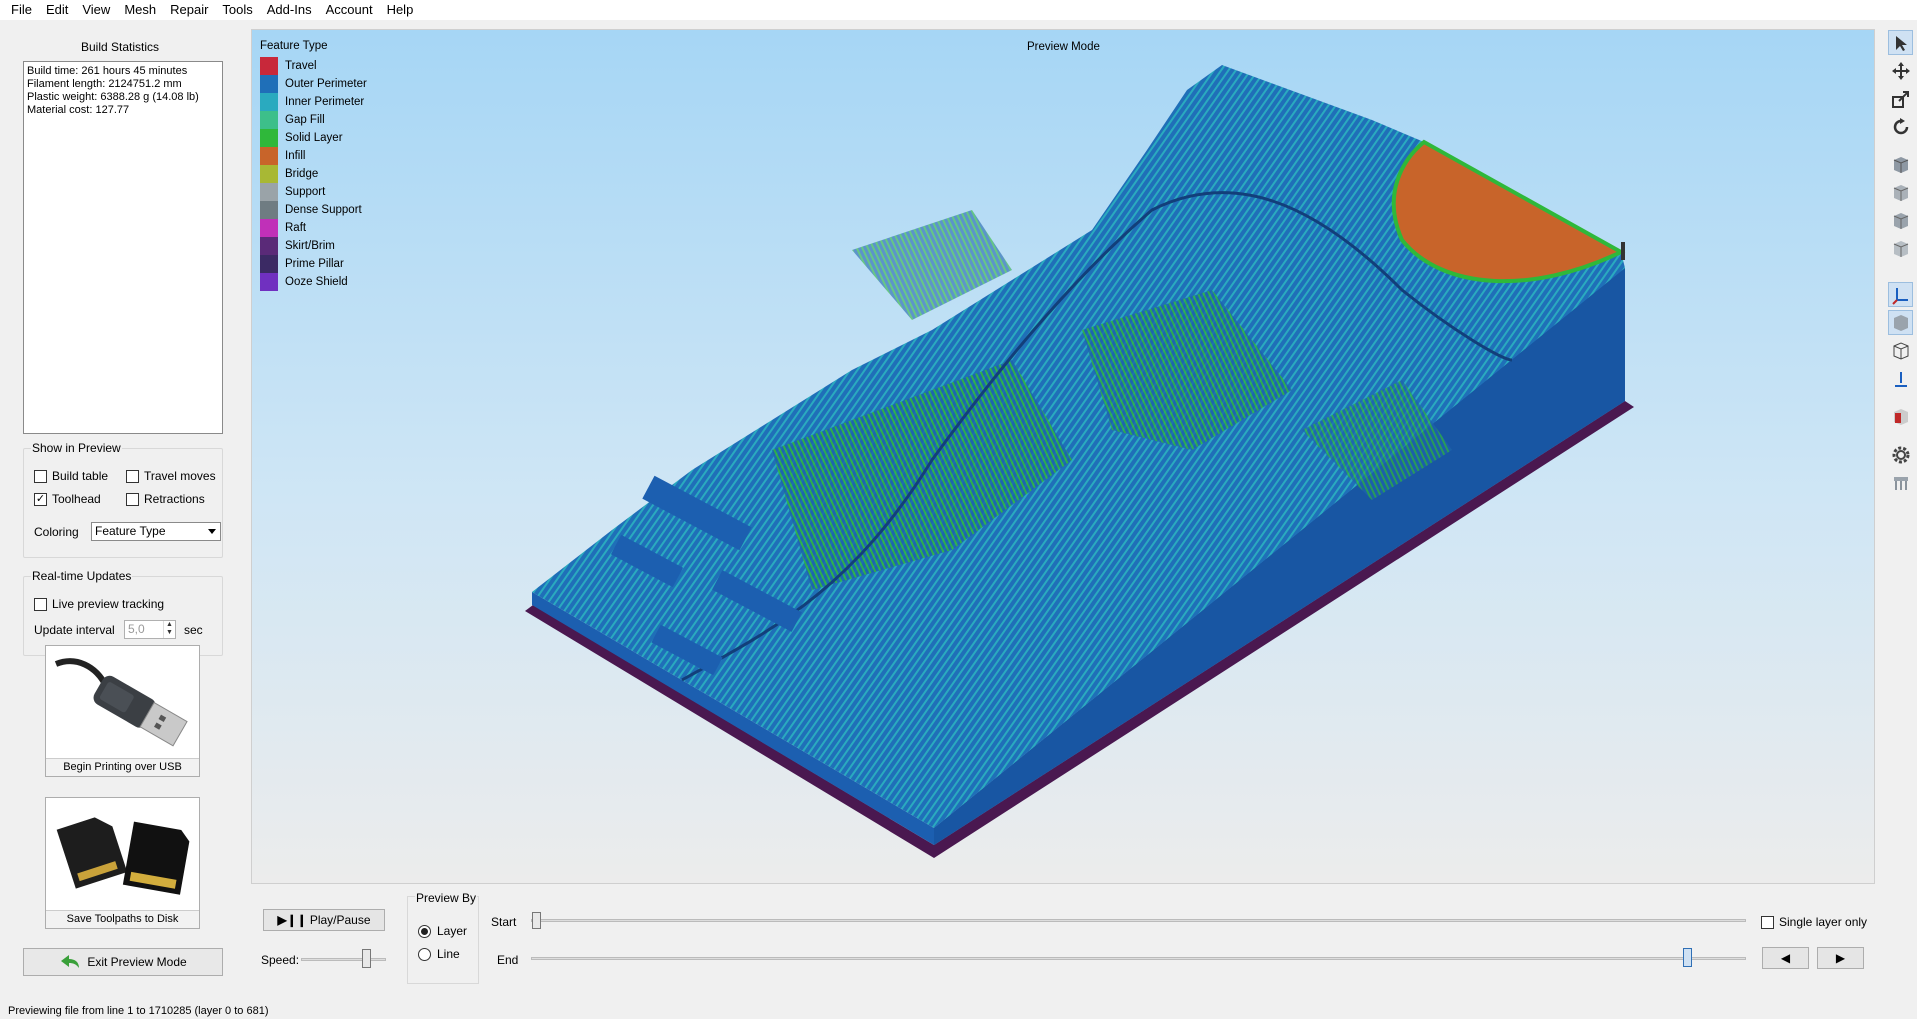  I want to click on legend-title: Feature Type, so click(294, 46).